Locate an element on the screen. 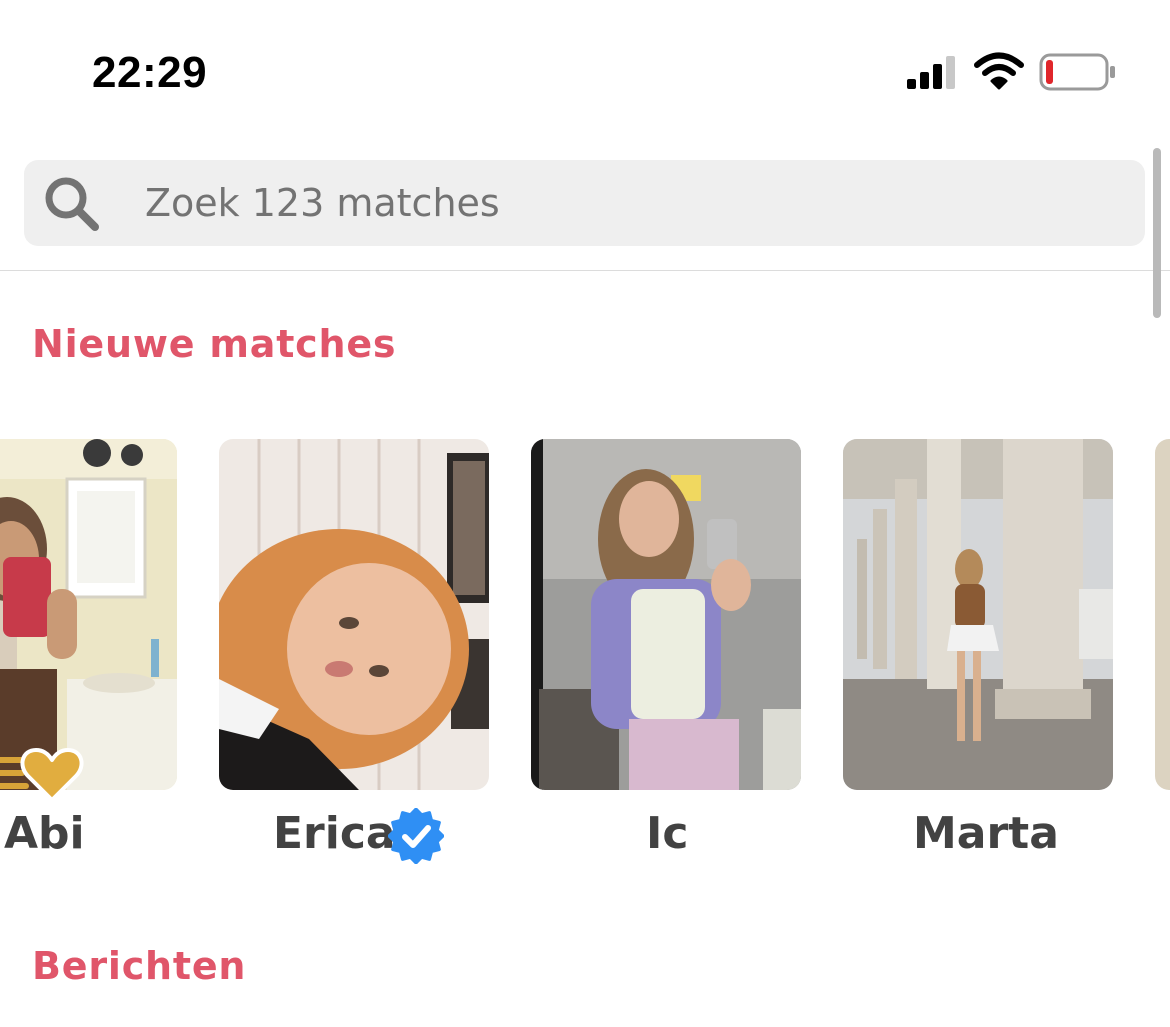 Image resolution: width=1170 pixels, height=1027 pixels. match-card-marta is located at coordinates (978, 614).